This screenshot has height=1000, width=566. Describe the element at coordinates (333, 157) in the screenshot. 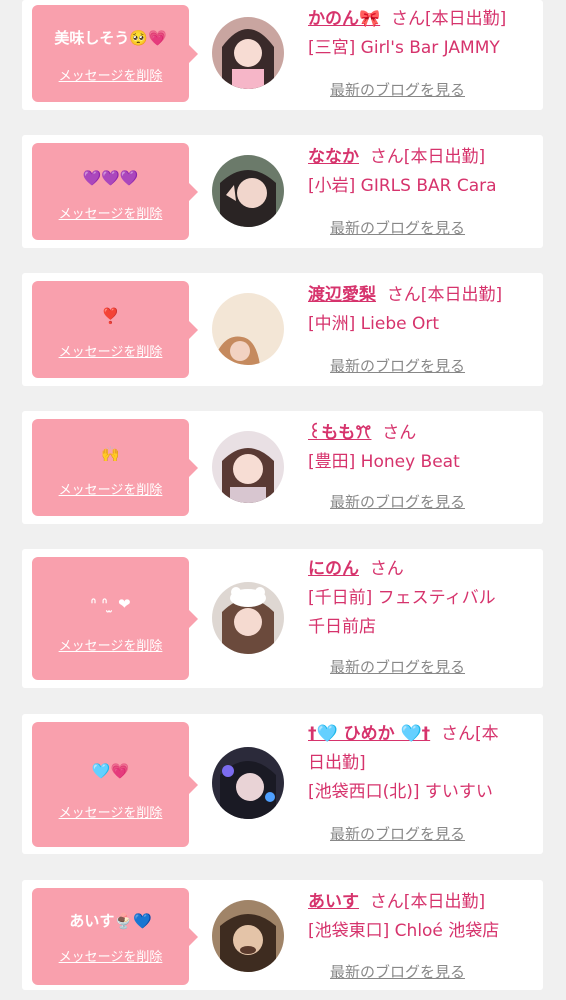

I see `cast-name-link: ななか` at that location.